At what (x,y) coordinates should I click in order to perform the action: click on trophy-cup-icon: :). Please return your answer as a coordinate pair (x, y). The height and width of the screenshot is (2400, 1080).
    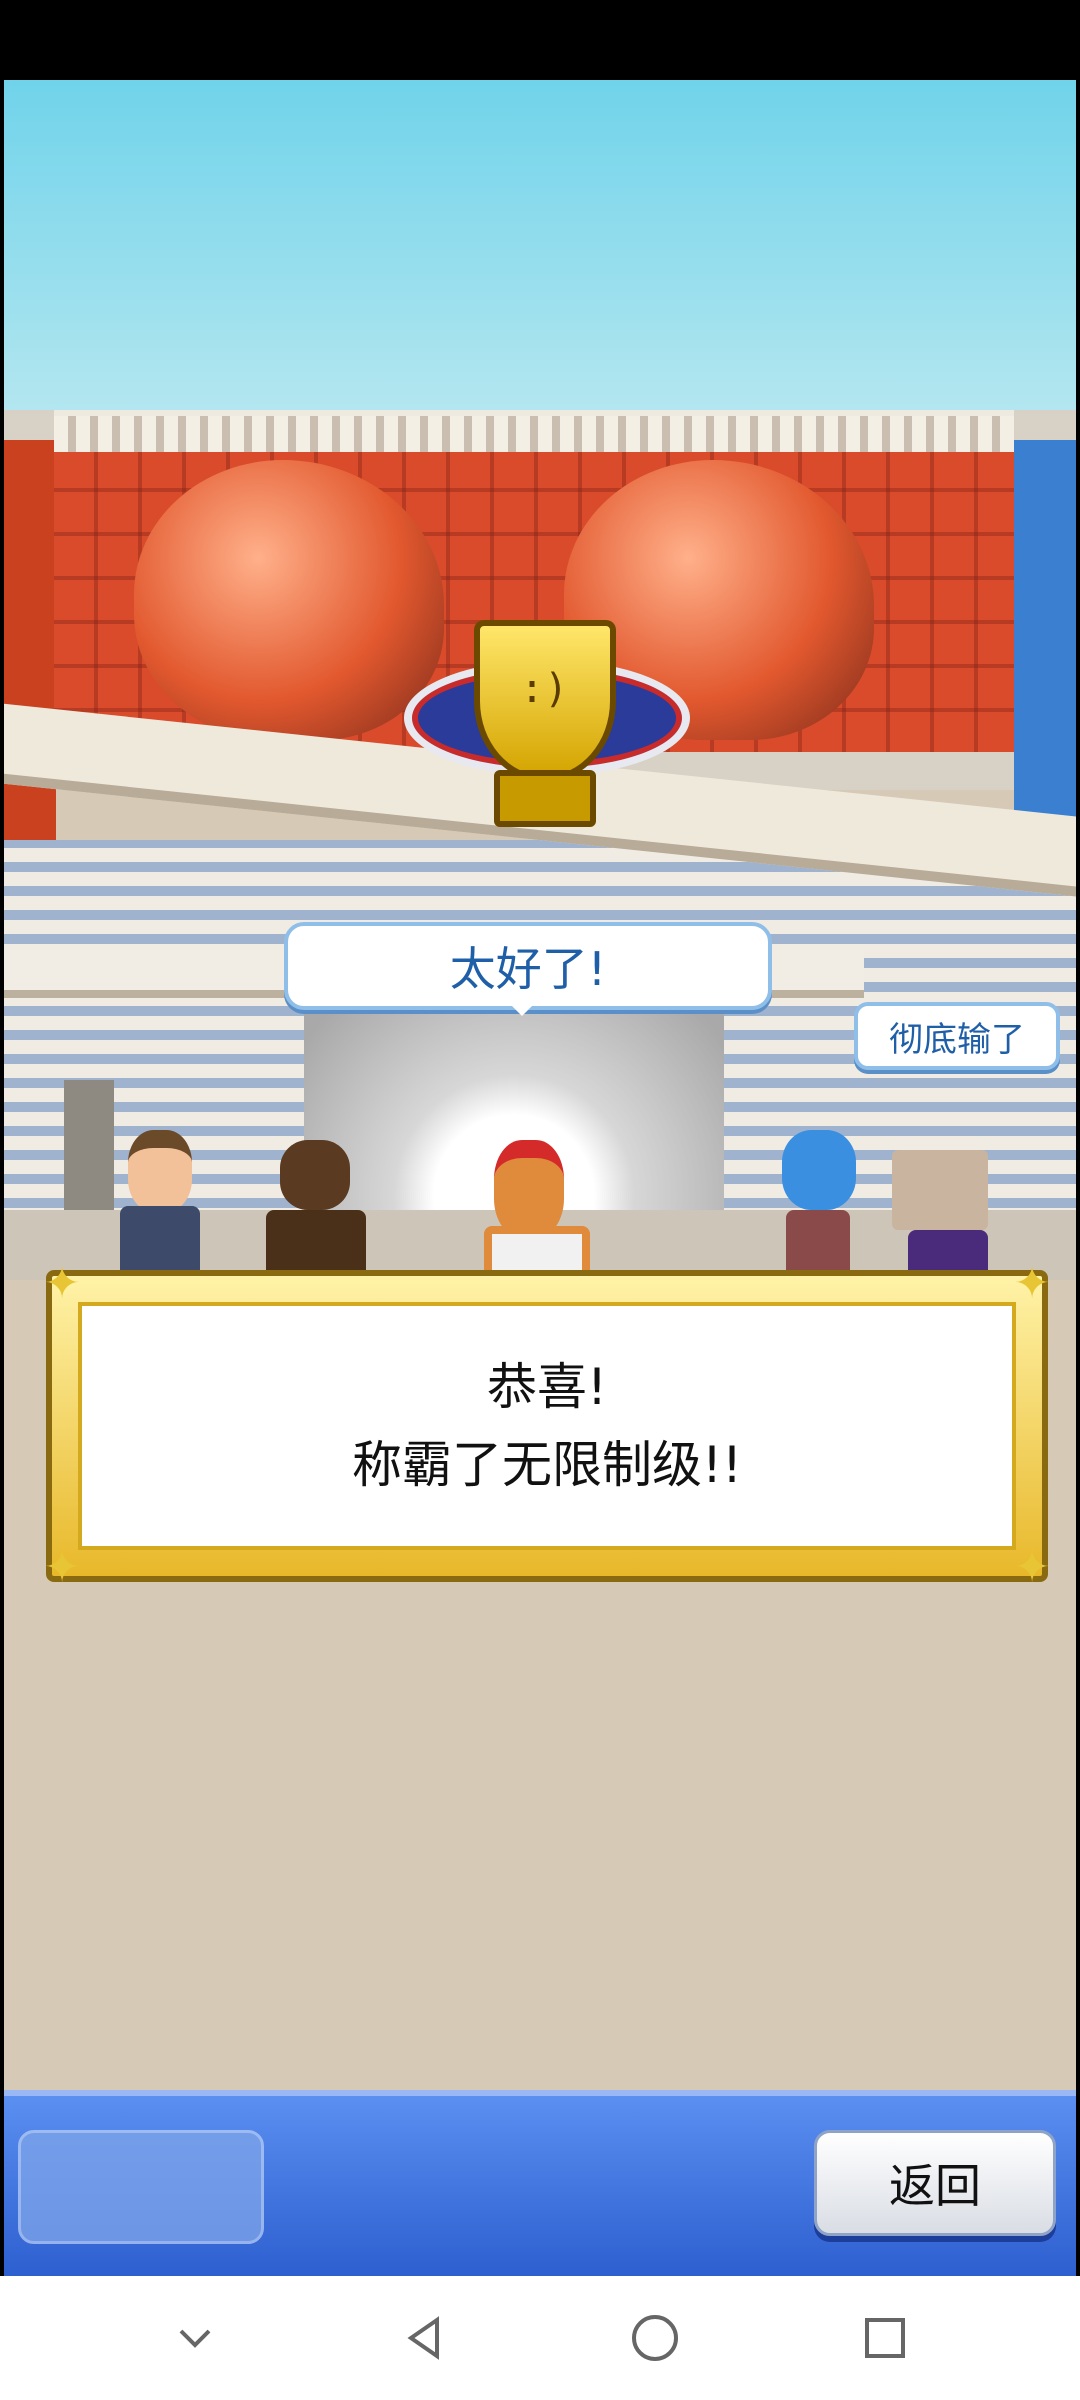
    Looking at the image, I should click on (545, 701).